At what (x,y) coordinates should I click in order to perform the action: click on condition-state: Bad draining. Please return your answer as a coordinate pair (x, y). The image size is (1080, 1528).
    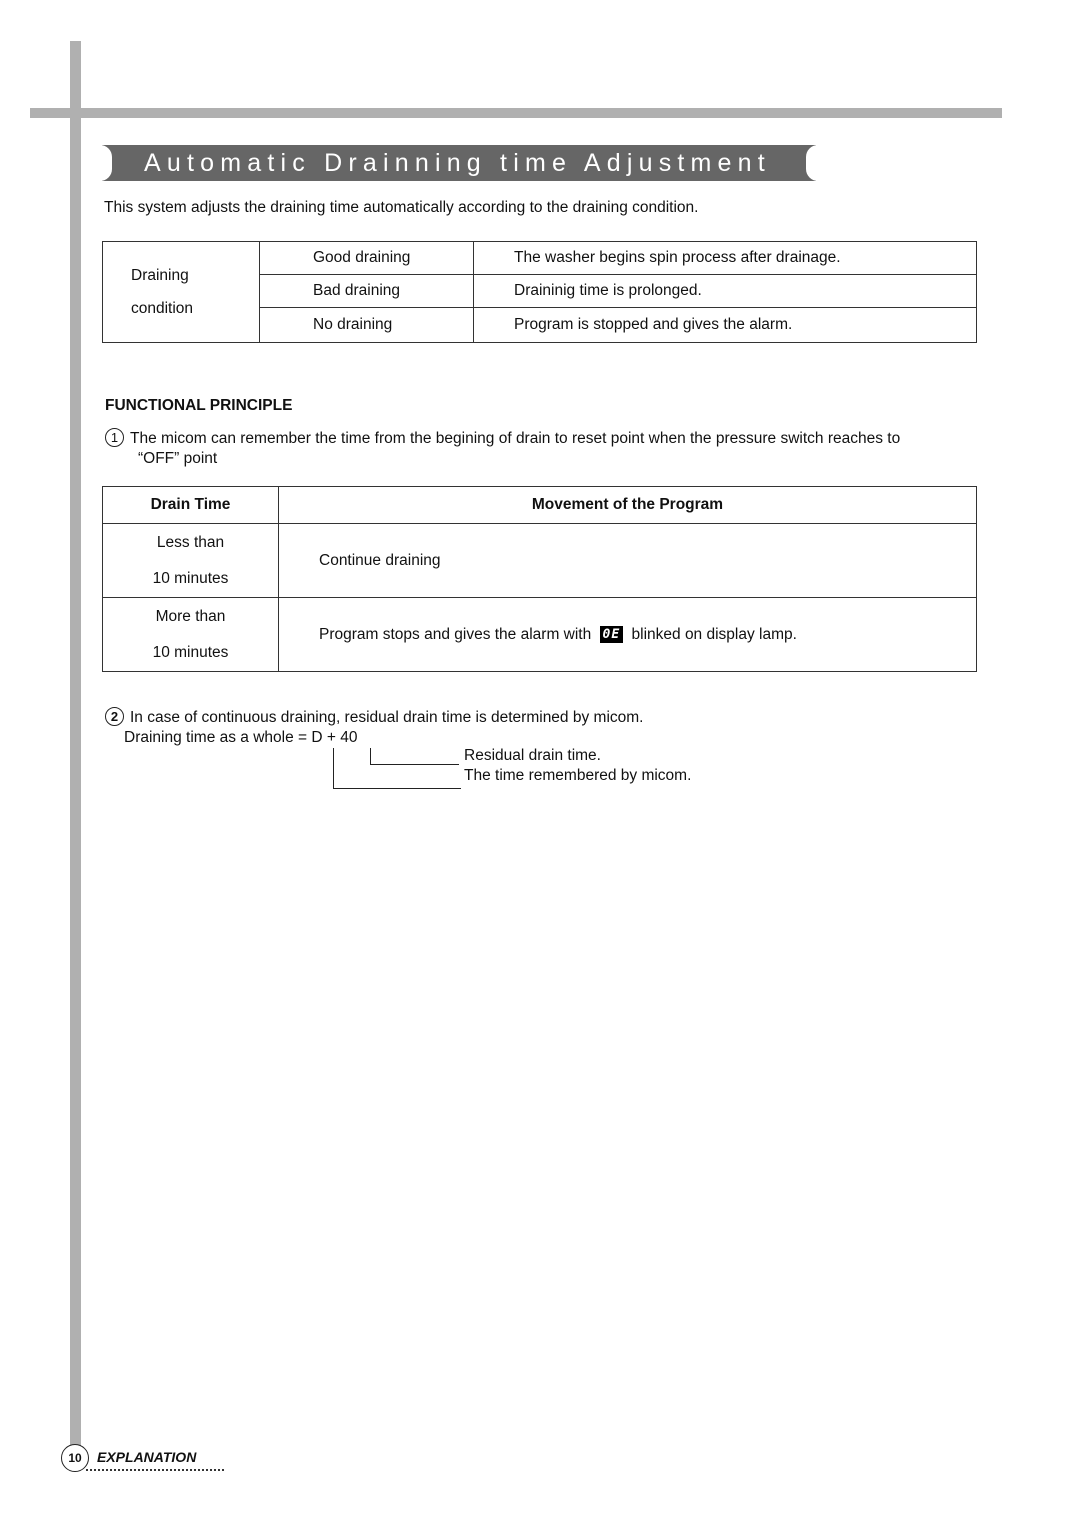
    Looking at the image, I should click on (366, 291).